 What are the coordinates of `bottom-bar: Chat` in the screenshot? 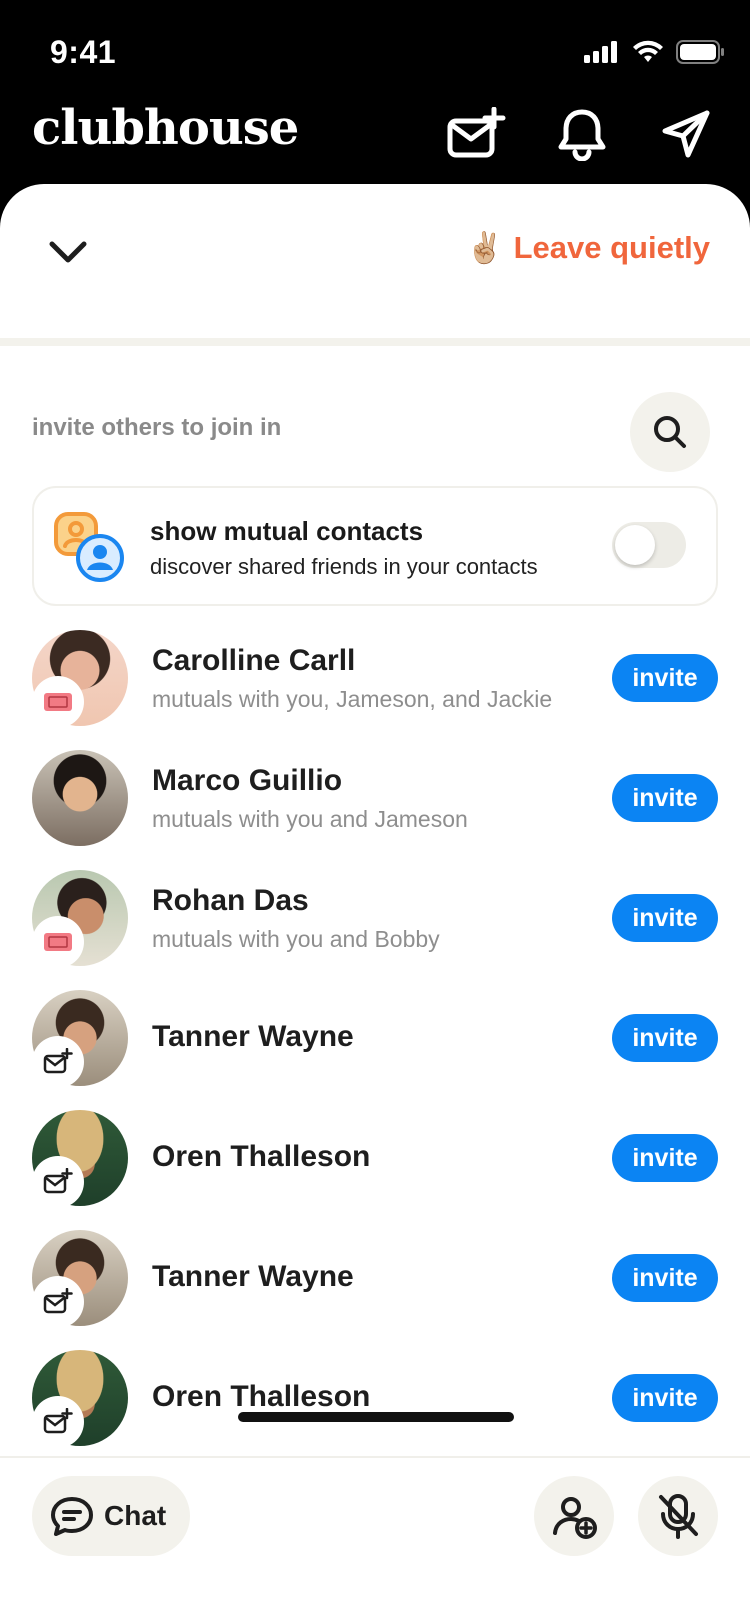 It's located at (375, 1540).